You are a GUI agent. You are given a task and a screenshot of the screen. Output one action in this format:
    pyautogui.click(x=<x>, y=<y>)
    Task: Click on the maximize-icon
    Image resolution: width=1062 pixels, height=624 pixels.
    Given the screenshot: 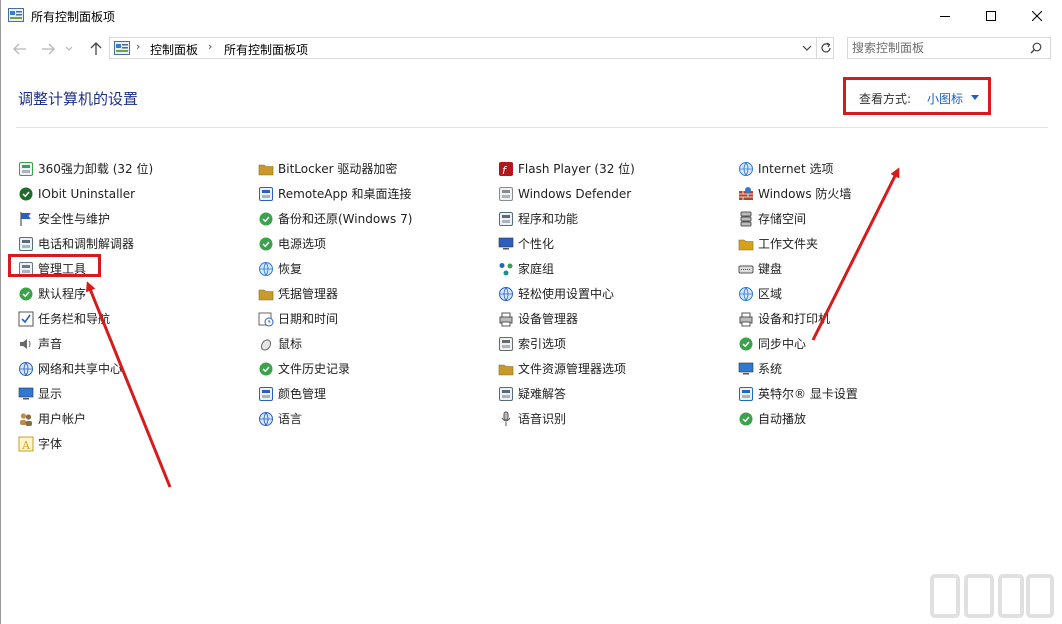 What is the action you would take?
    pyautogui.click(x=991, y=16)
    